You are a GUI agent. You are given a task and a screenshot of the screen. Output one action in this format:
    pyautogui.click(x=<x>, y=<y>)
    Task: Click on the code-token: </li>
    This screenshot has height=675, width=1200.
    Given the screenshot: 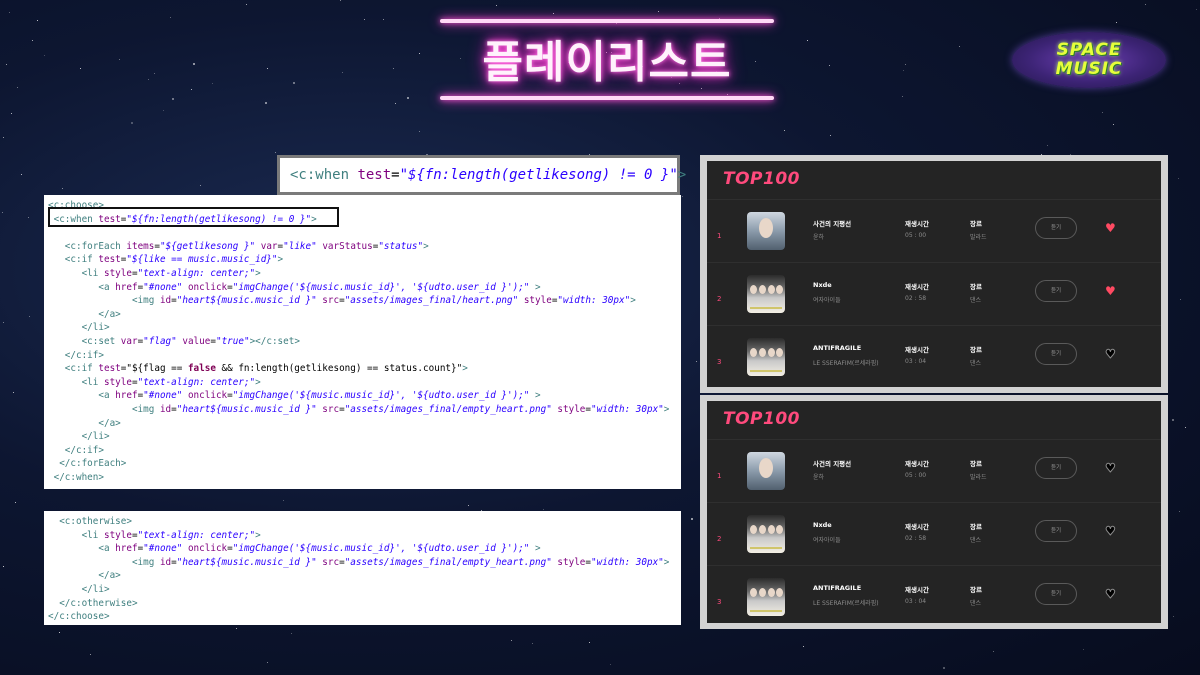 What is the action you would take?
    pyautogui.click(x=79, y=589)
    